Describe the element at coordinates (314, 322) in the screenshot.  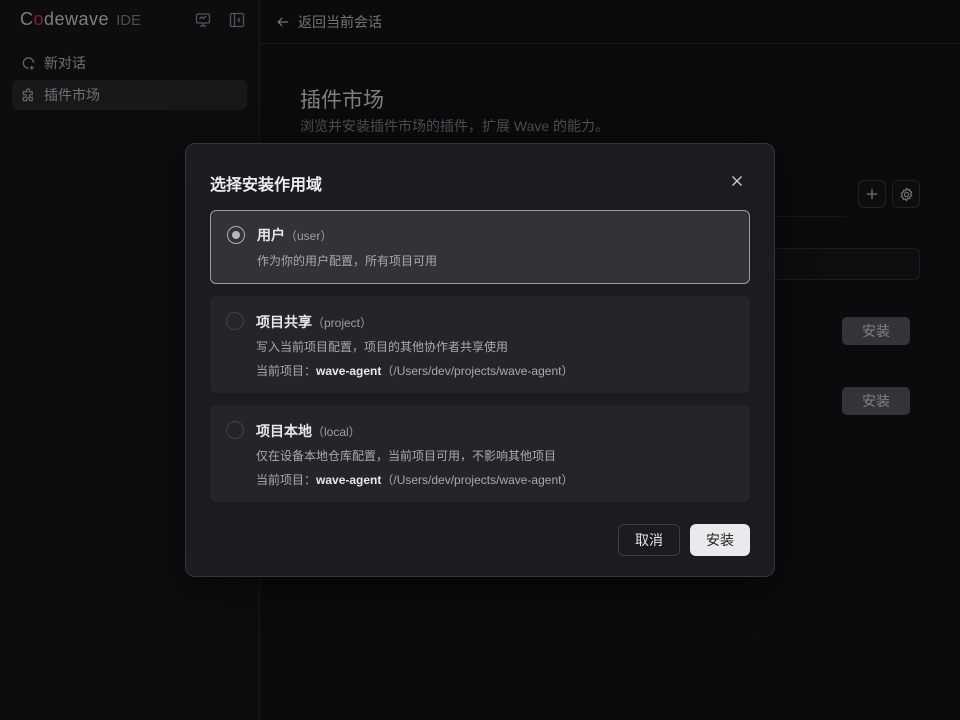
I see `option-title: 项目共享（project）` at that location.